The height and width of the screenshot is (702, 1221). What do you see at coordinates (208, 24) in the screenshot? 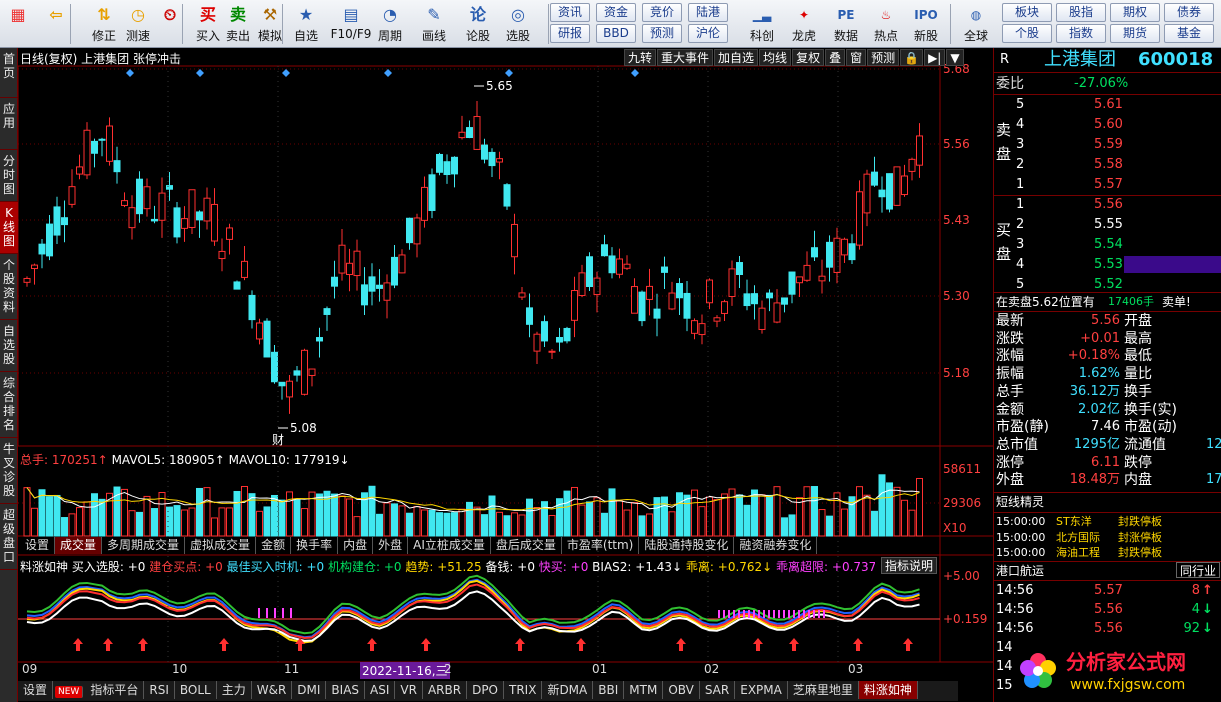
I see `toolbar-button-5: 买买入` at bounding box center [208, 24].